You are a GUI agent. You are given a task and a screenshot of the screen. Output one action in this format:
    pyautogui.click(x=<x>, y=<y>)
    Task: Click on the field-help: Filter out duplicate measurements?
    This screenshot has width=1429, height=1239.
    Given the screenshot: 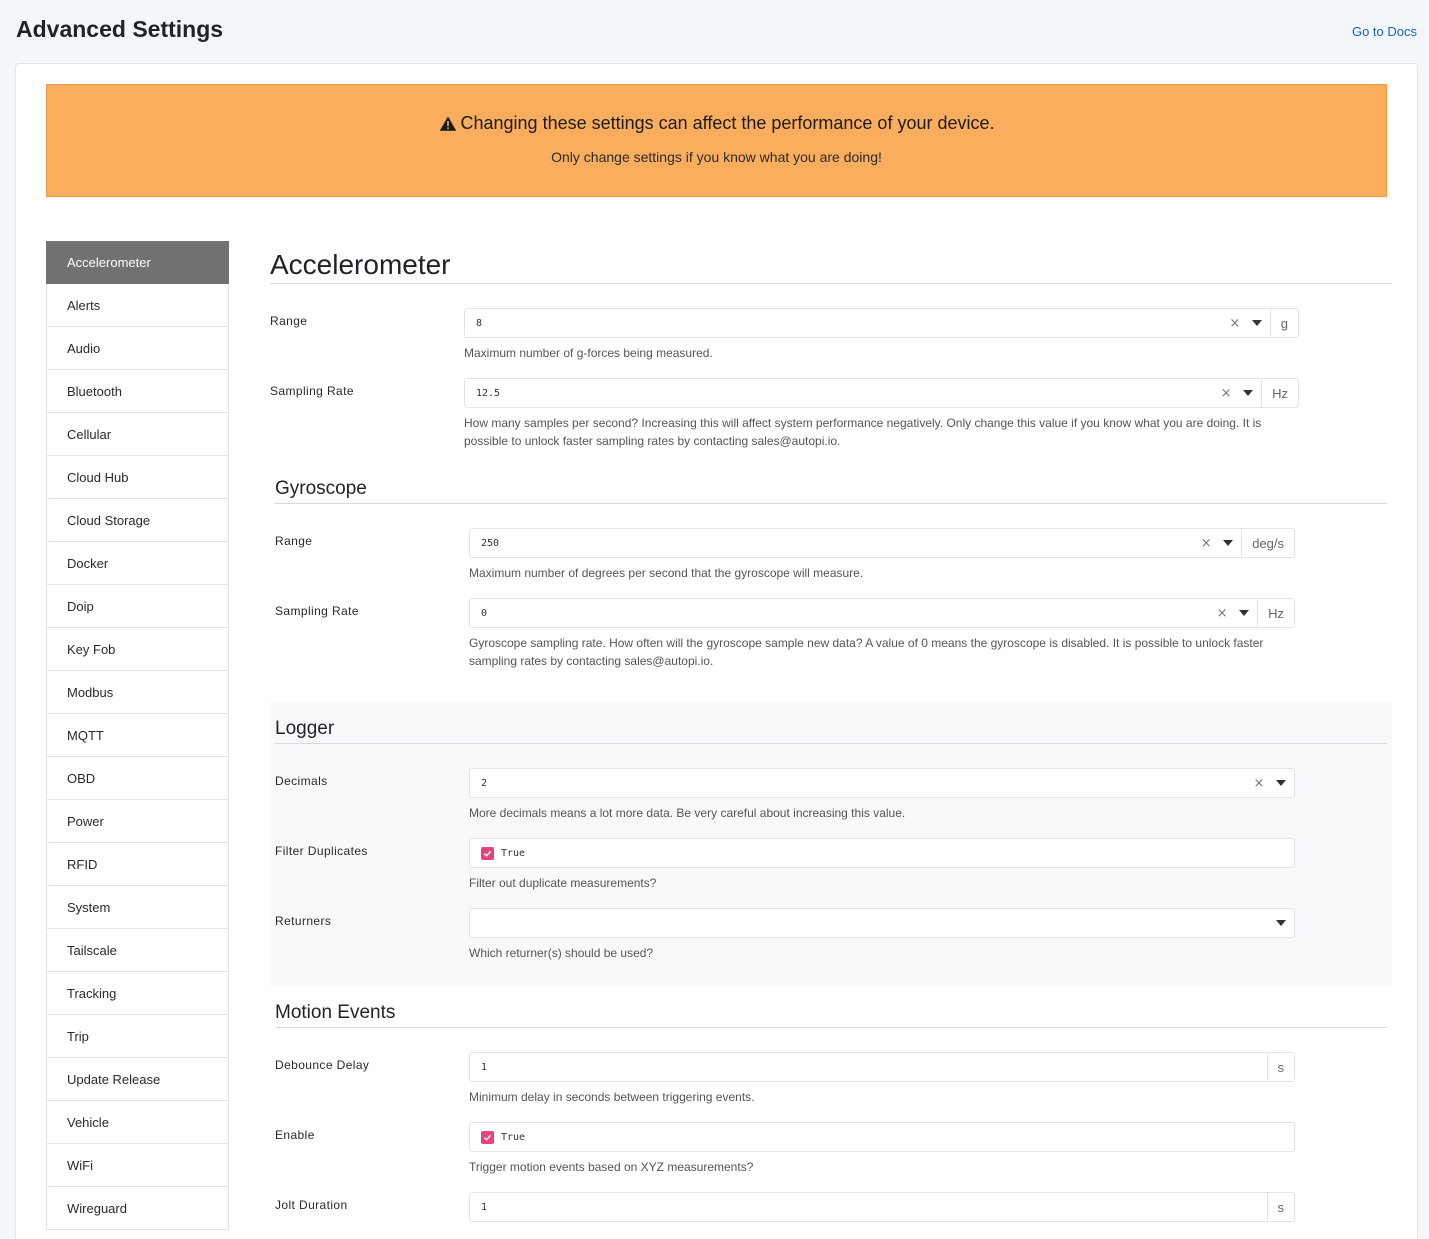 What is the action you would take?
    pyautogui.click(x=563, y=883)
    